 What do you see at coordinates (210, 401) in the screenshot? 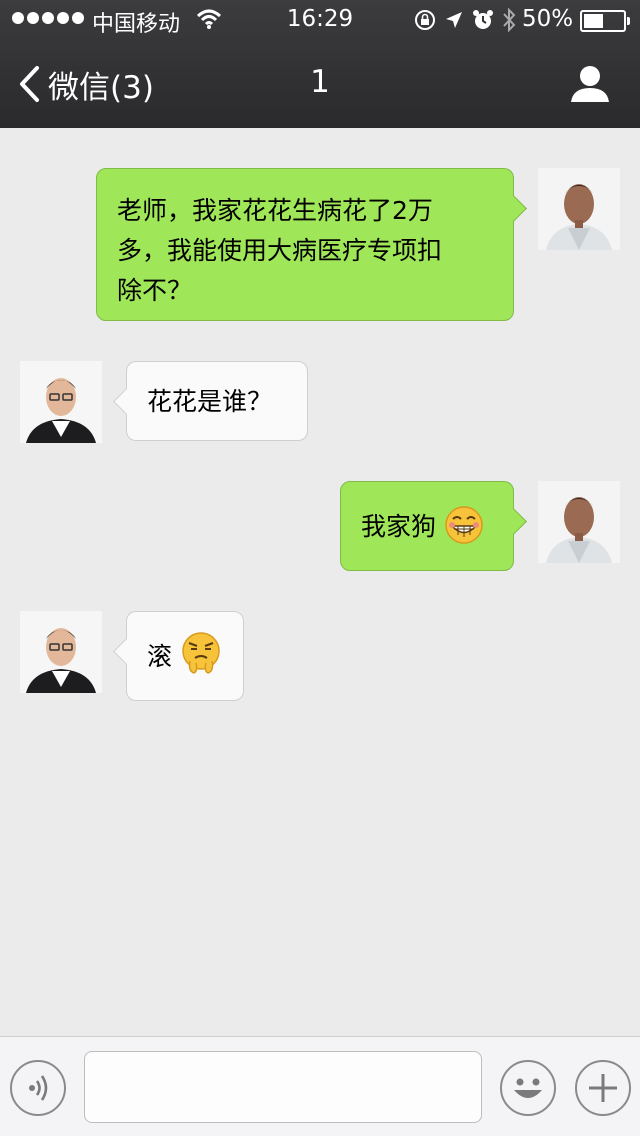
I see `message-text: 花花是谁？` at bounding box center [210, 401].